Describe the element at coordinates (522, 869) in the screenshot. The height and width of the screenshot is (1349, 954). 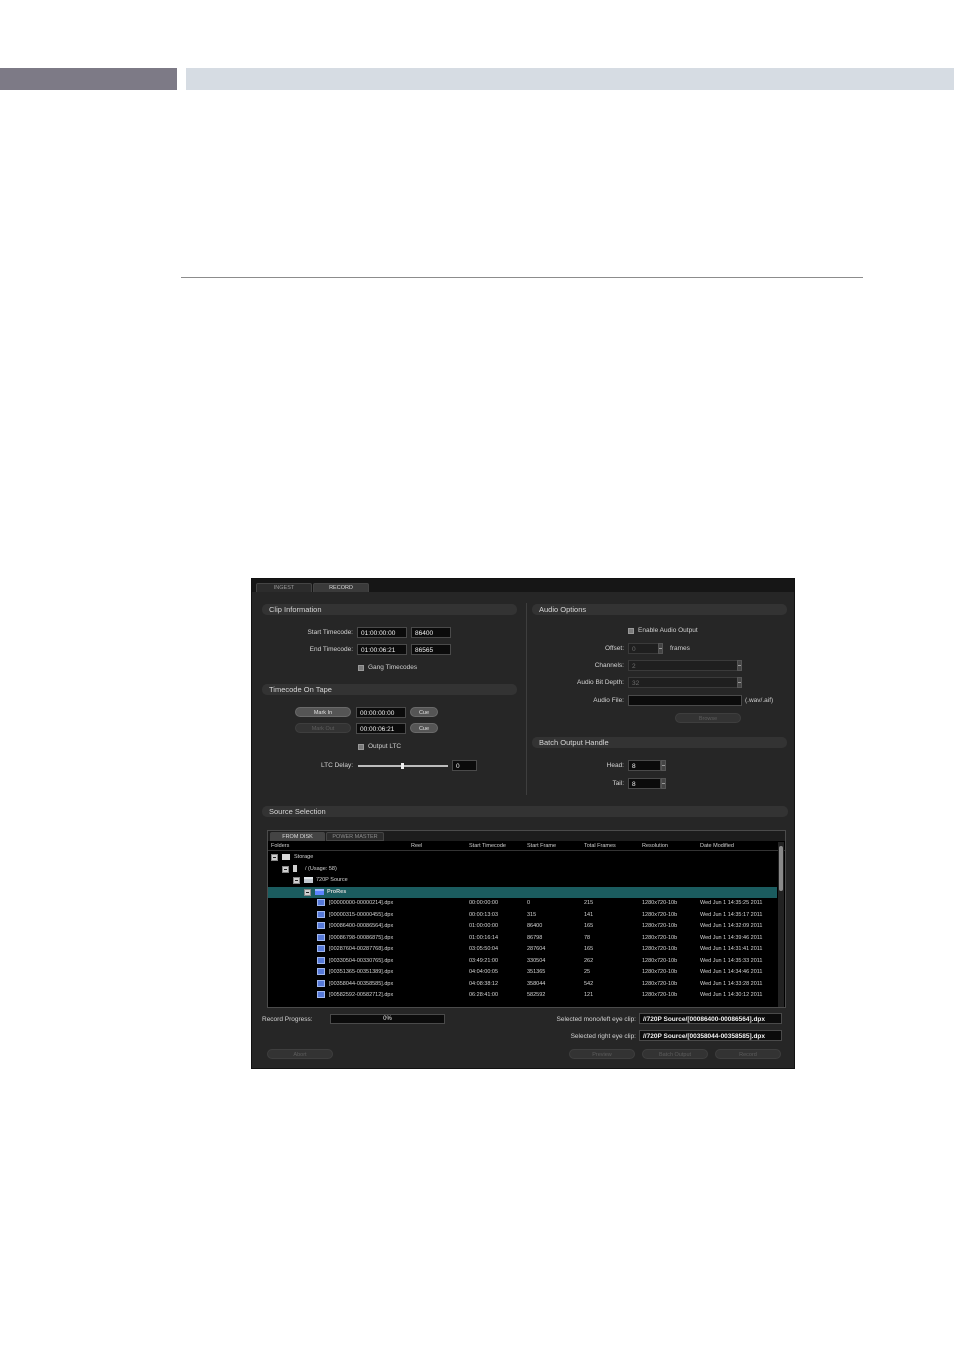
I see `folder-row: / (Usage: 58)` at that location.